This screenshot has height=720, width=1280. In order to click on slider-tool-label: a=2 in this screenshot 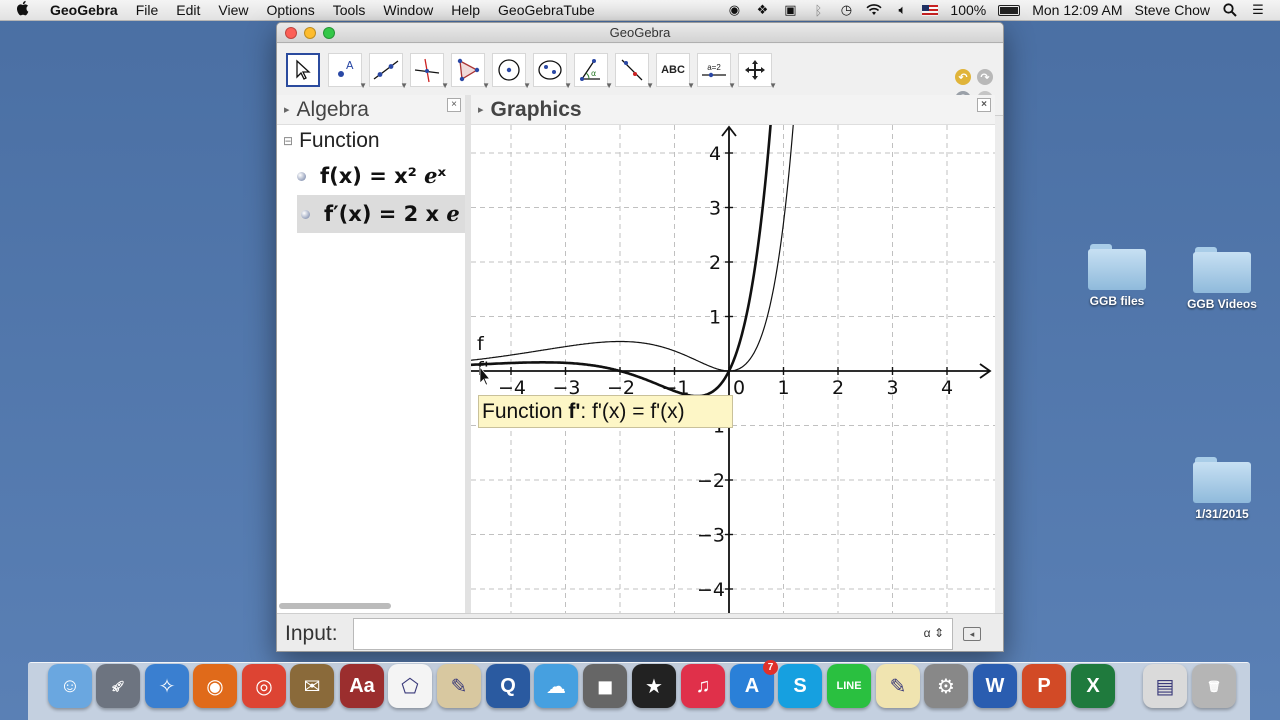, I will do `click(714, 67)`.